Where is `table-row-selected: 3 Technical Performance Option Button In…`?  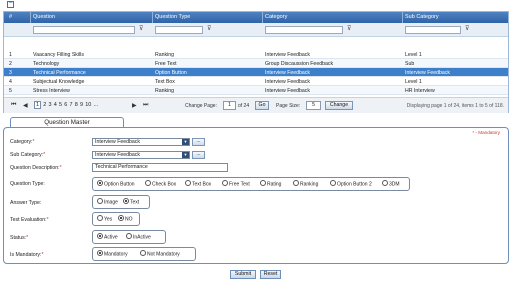
table-row-selected: 3 Technical Performance Option Button In… is located at coordinates (256, 72).